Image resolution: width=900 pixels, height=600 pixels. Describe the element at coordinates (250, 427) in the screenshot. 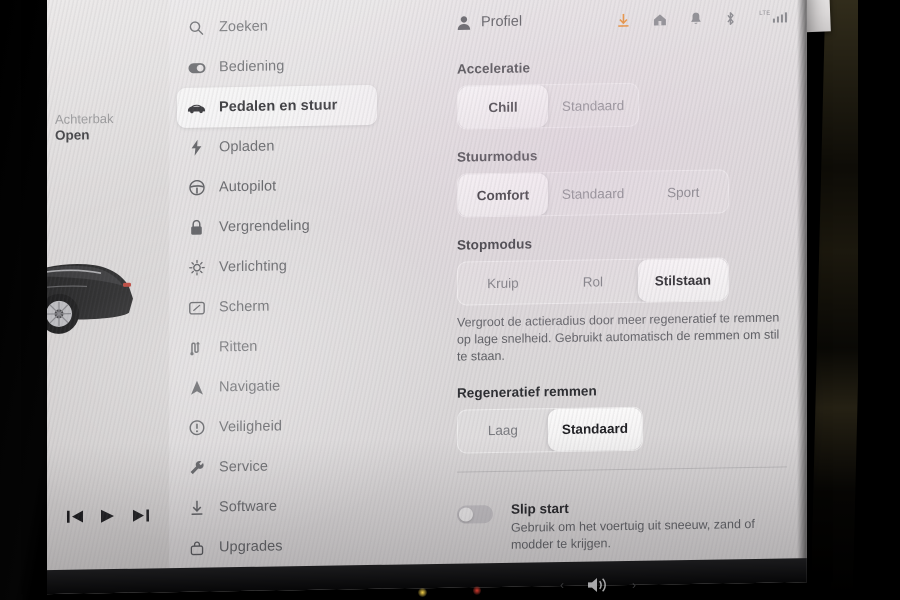

I see `sidebar-item-label: Veiligheid` at that location.